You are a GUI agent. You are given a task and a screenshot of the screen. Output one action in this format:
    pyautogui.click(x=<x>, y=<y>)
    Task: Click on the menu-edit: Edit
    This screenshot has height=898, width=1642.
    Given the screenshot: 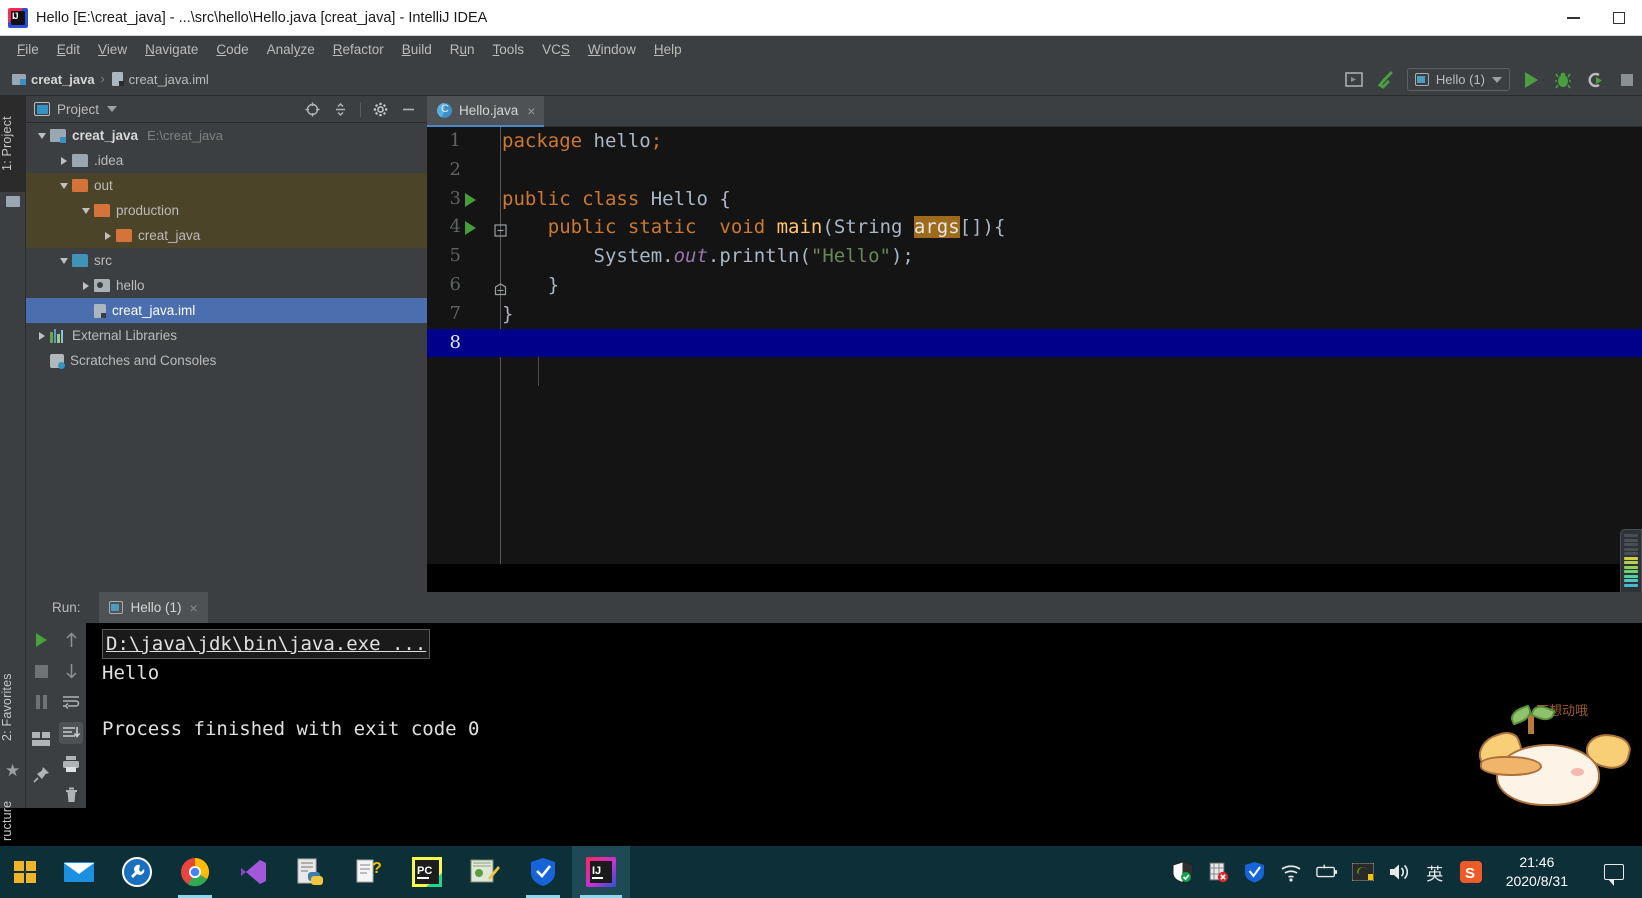 What is the action you would take?
    pyautogui.click(x=68, y=49)
    